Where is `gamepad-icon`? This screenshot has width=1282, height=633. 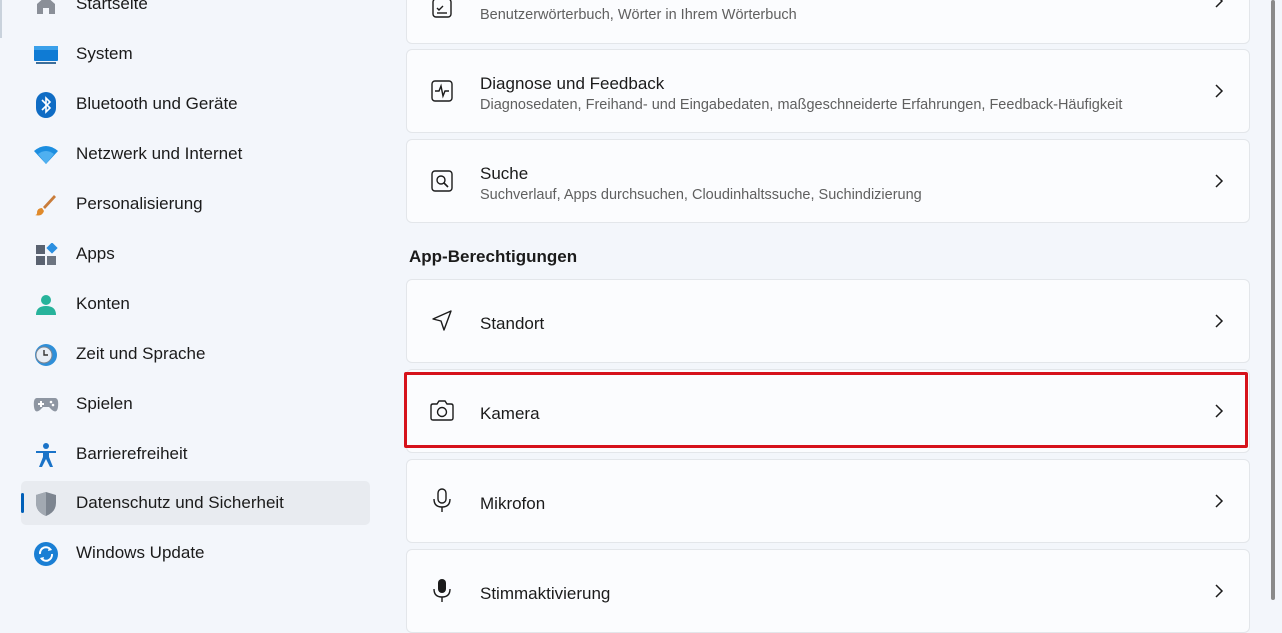 gamepad-icon is located at coordinates (46, 405).